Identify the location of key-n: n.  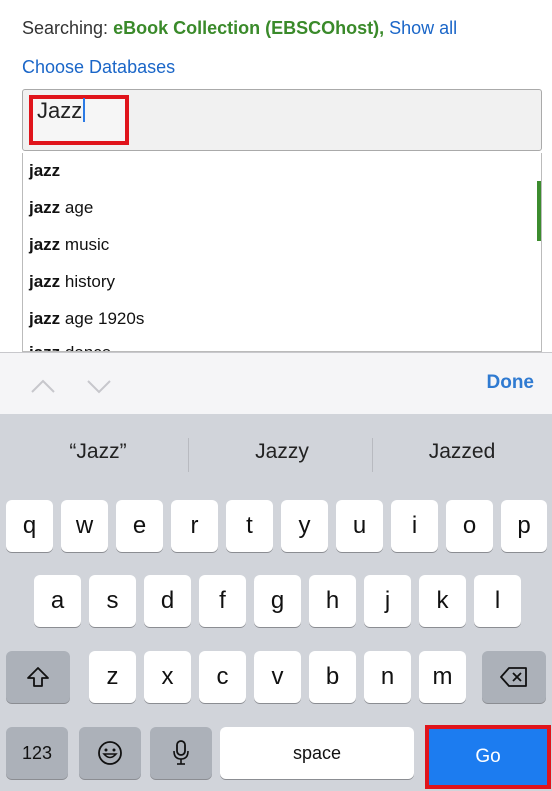
(387, 677).